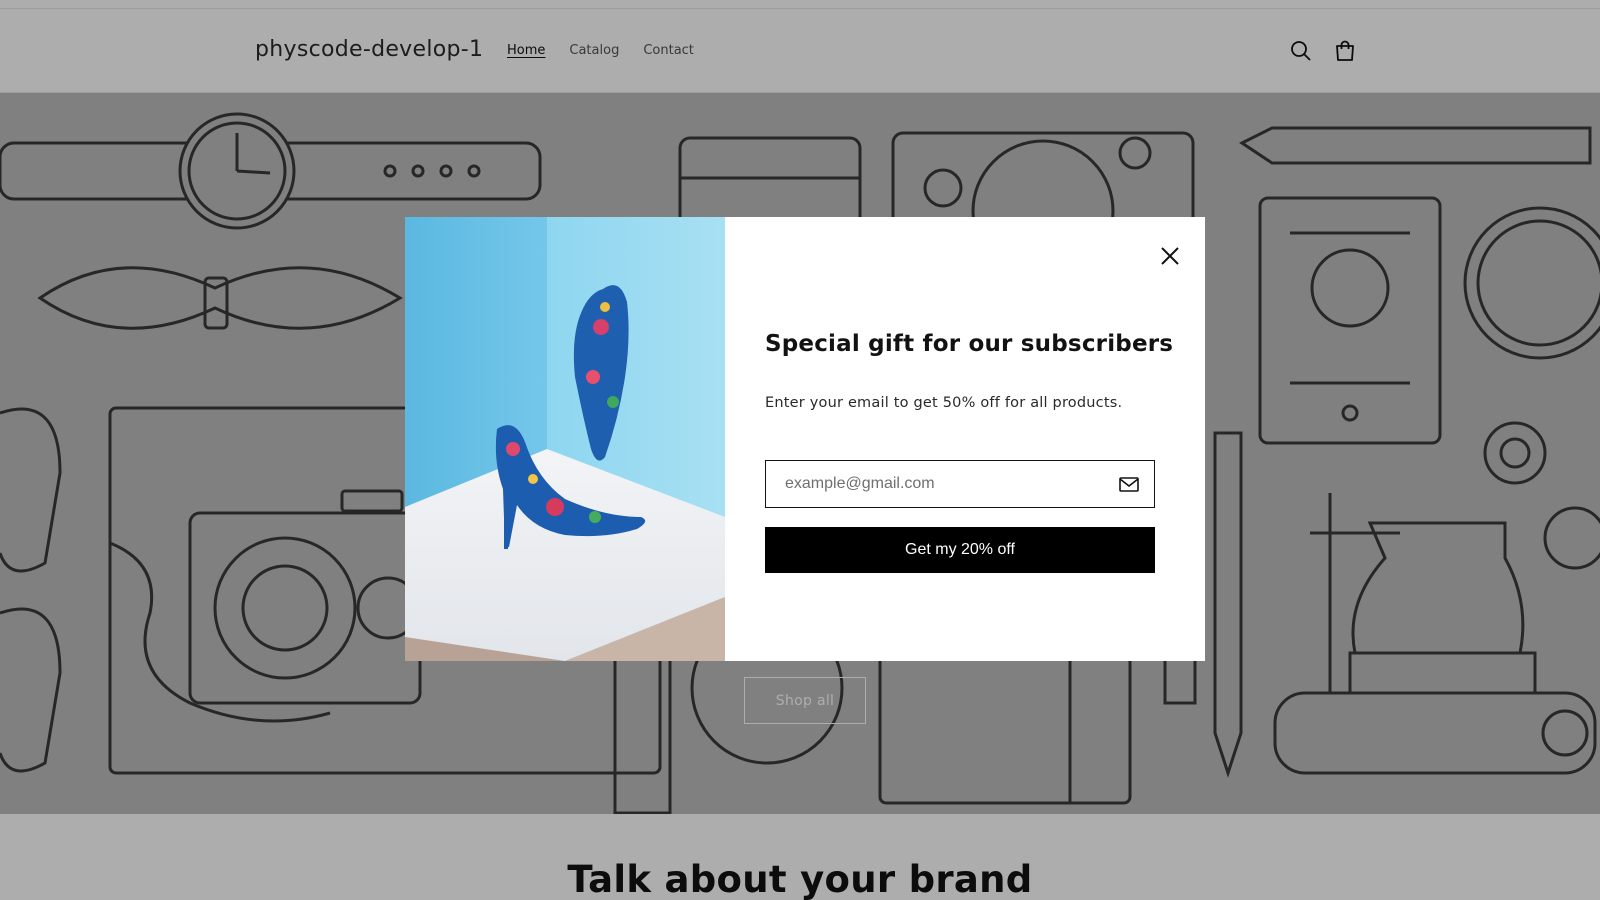  I want to click on high-heels-image, so click(565, 439).